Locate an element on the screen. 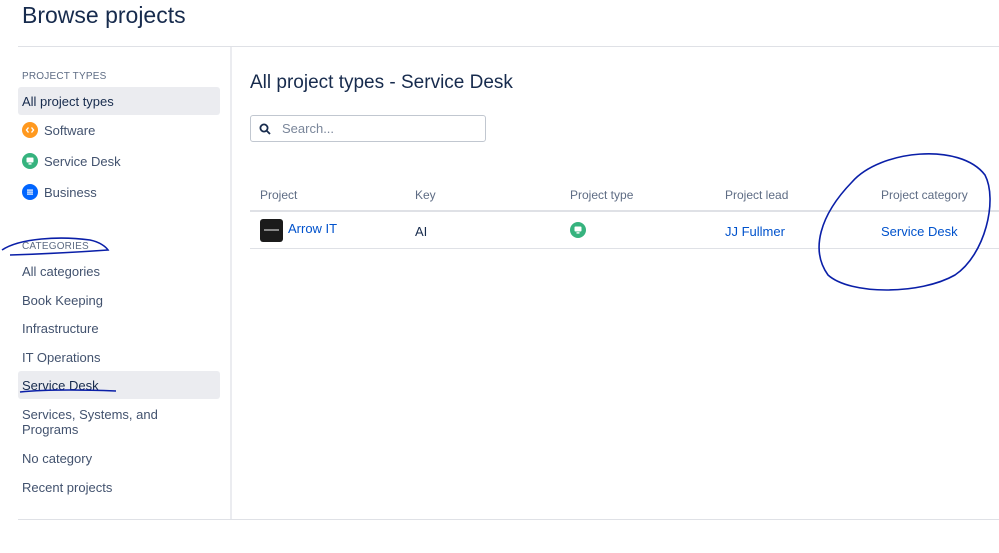  project-key: AI is located at coordinates (421, 231).